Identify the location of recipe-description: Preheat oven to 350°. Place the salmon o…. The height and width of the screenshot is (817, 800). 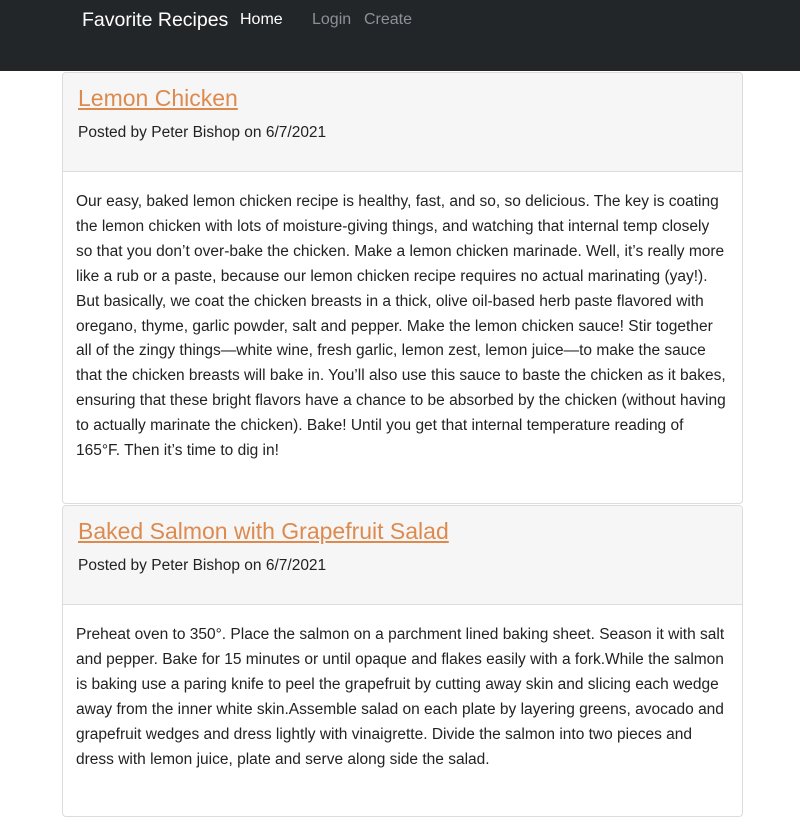
(400, 697).